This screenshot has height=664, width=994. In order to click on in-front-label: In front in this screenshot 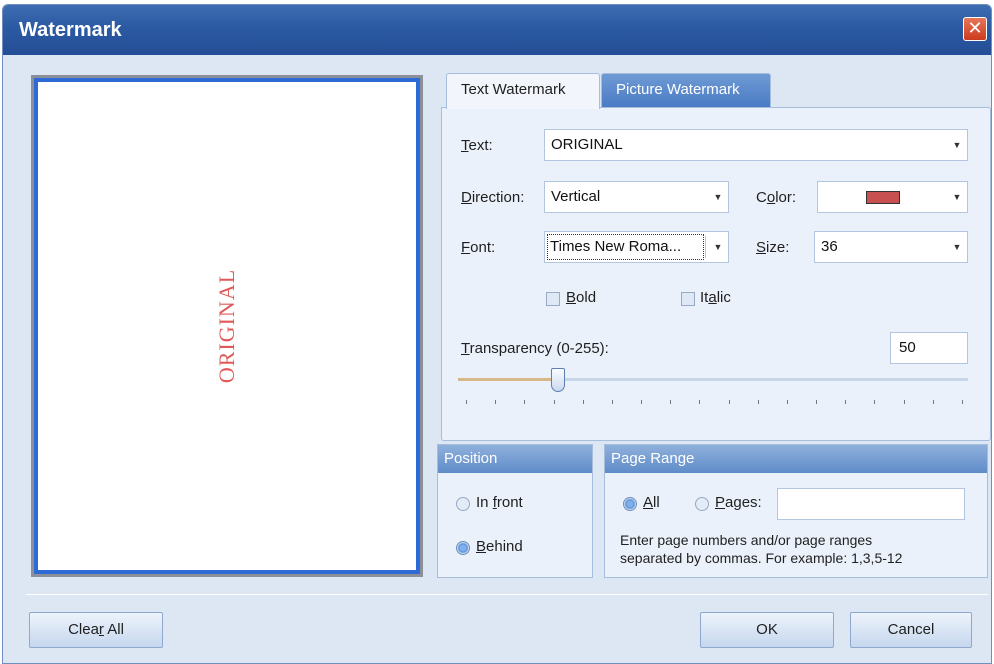, I will do `click(499, 502)`.